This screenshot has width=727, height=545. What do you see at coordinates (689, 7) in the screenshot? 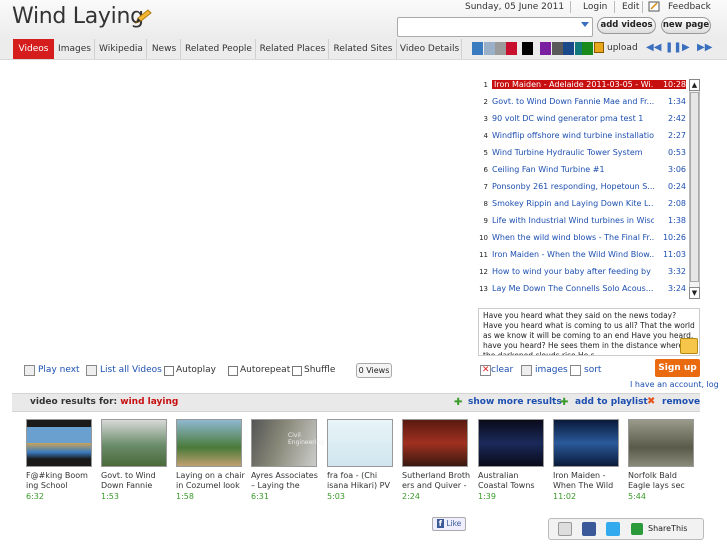
I see `feedback-link: Feedback` at bounding box center [689, 7].